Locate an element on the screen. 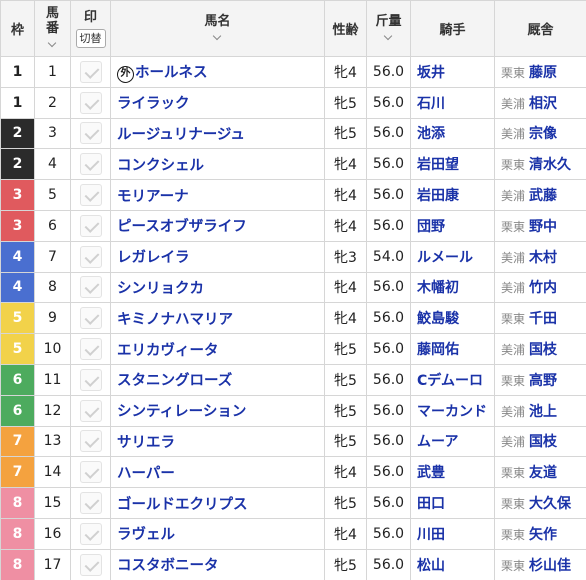 The image size is (586, 580). trainer-name-link: 矢作 is located at coordinates (543, 535).